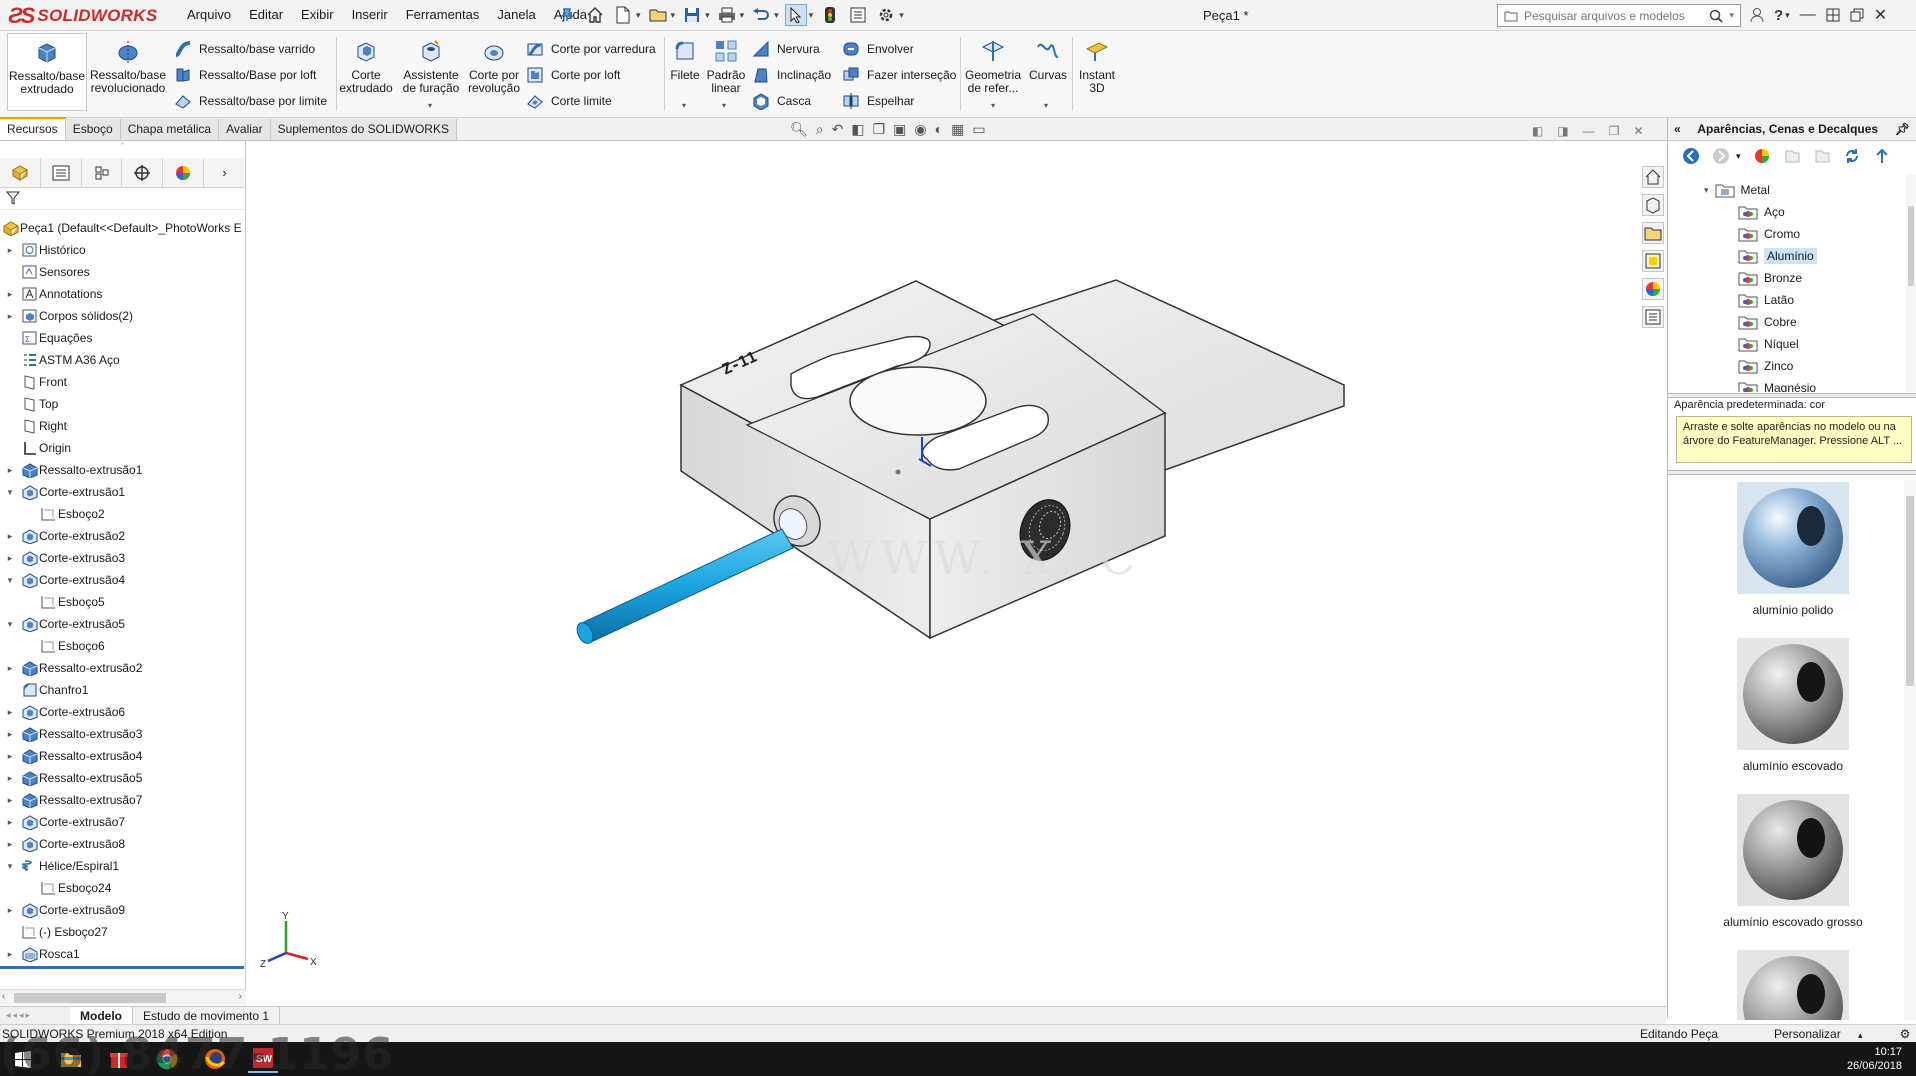 The image size is (1916, 1076). What do you see at coordinates (1882, 156) in the screenshot?
I see `up-level-icon` at bounding box center [1882, 156].